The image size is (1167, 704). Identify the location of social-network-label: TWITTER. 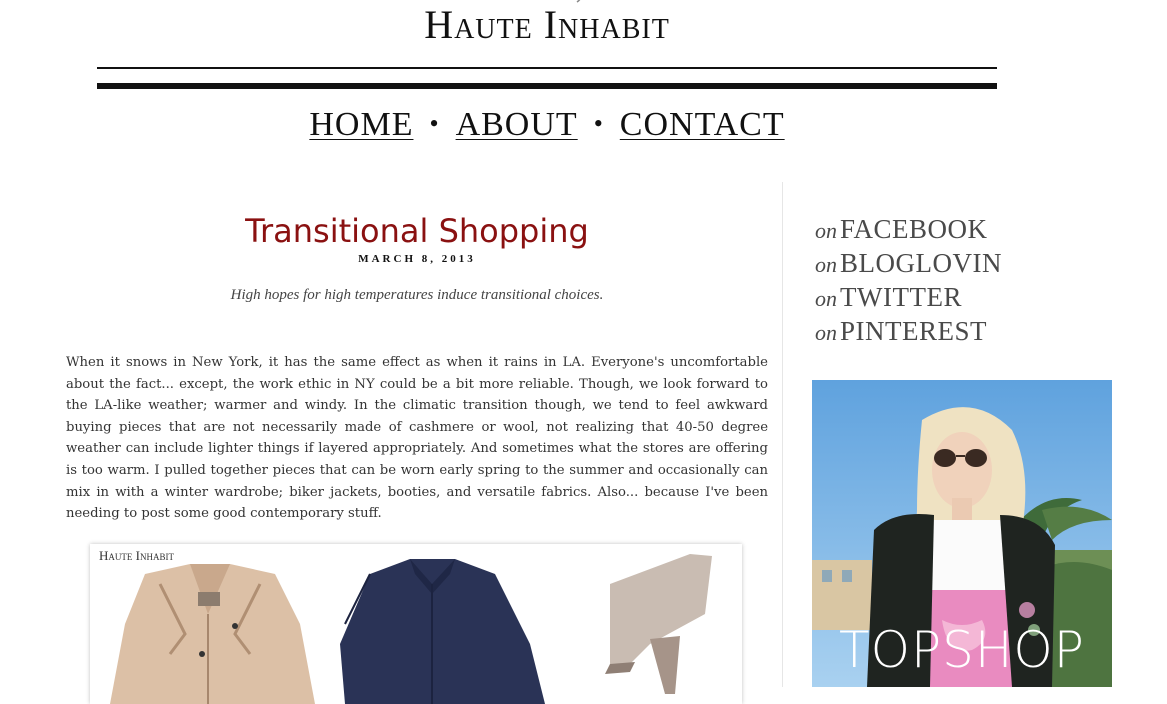
(901, 297).